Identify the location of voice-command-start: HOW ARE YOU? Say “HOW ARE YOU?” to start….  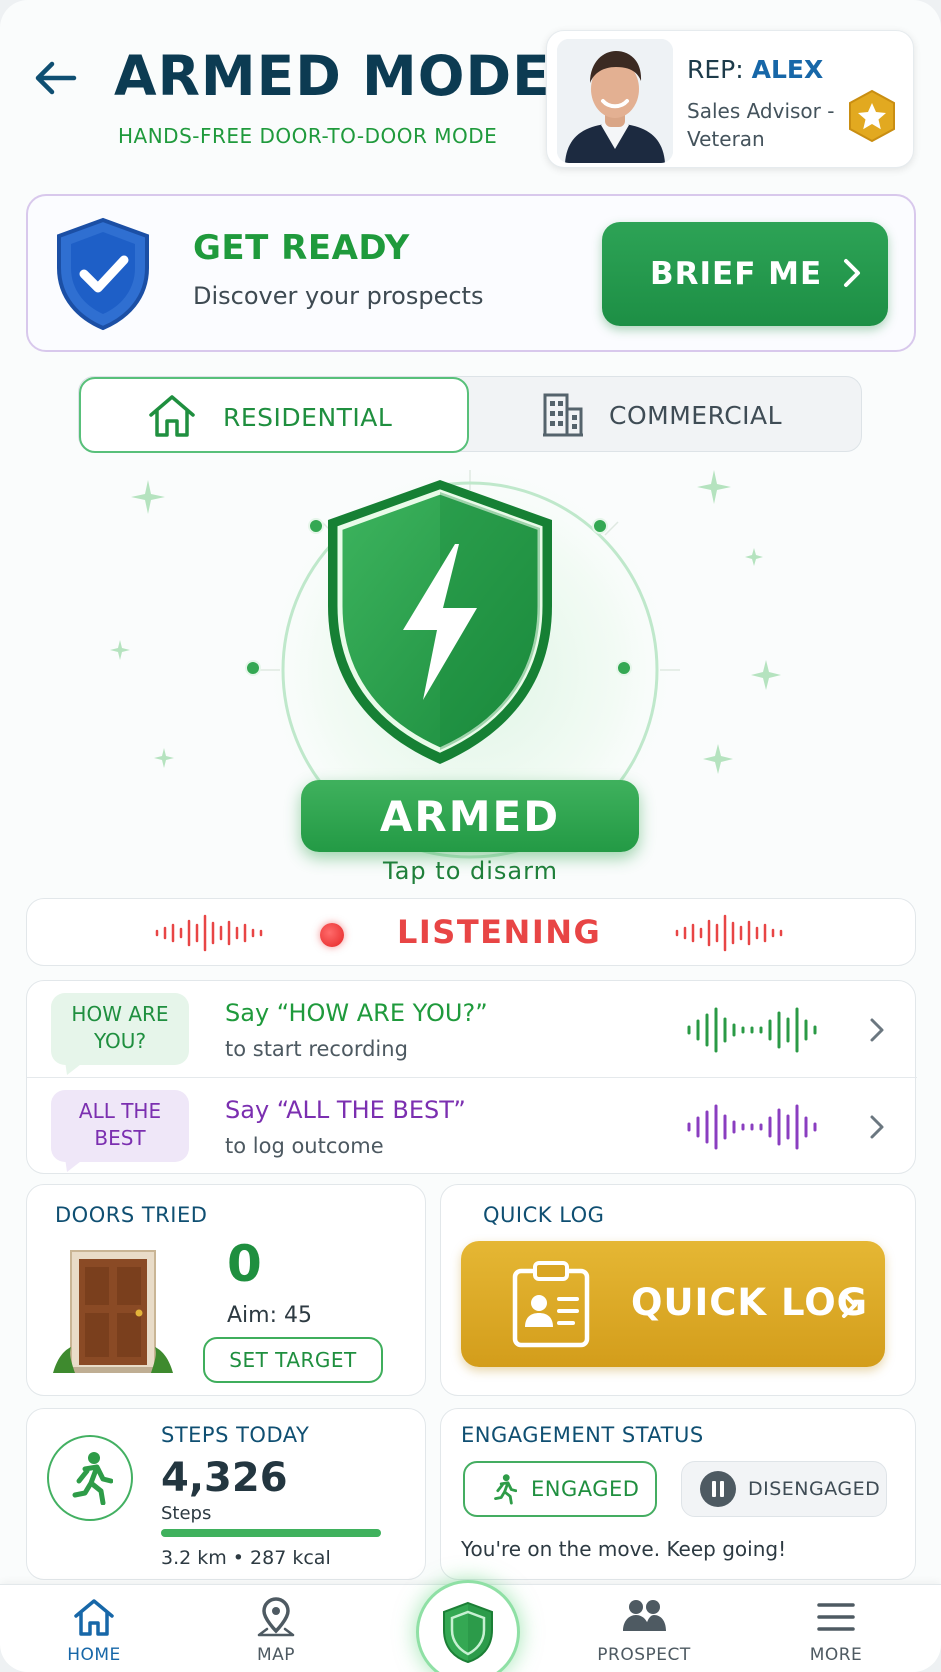
(472, 1029).